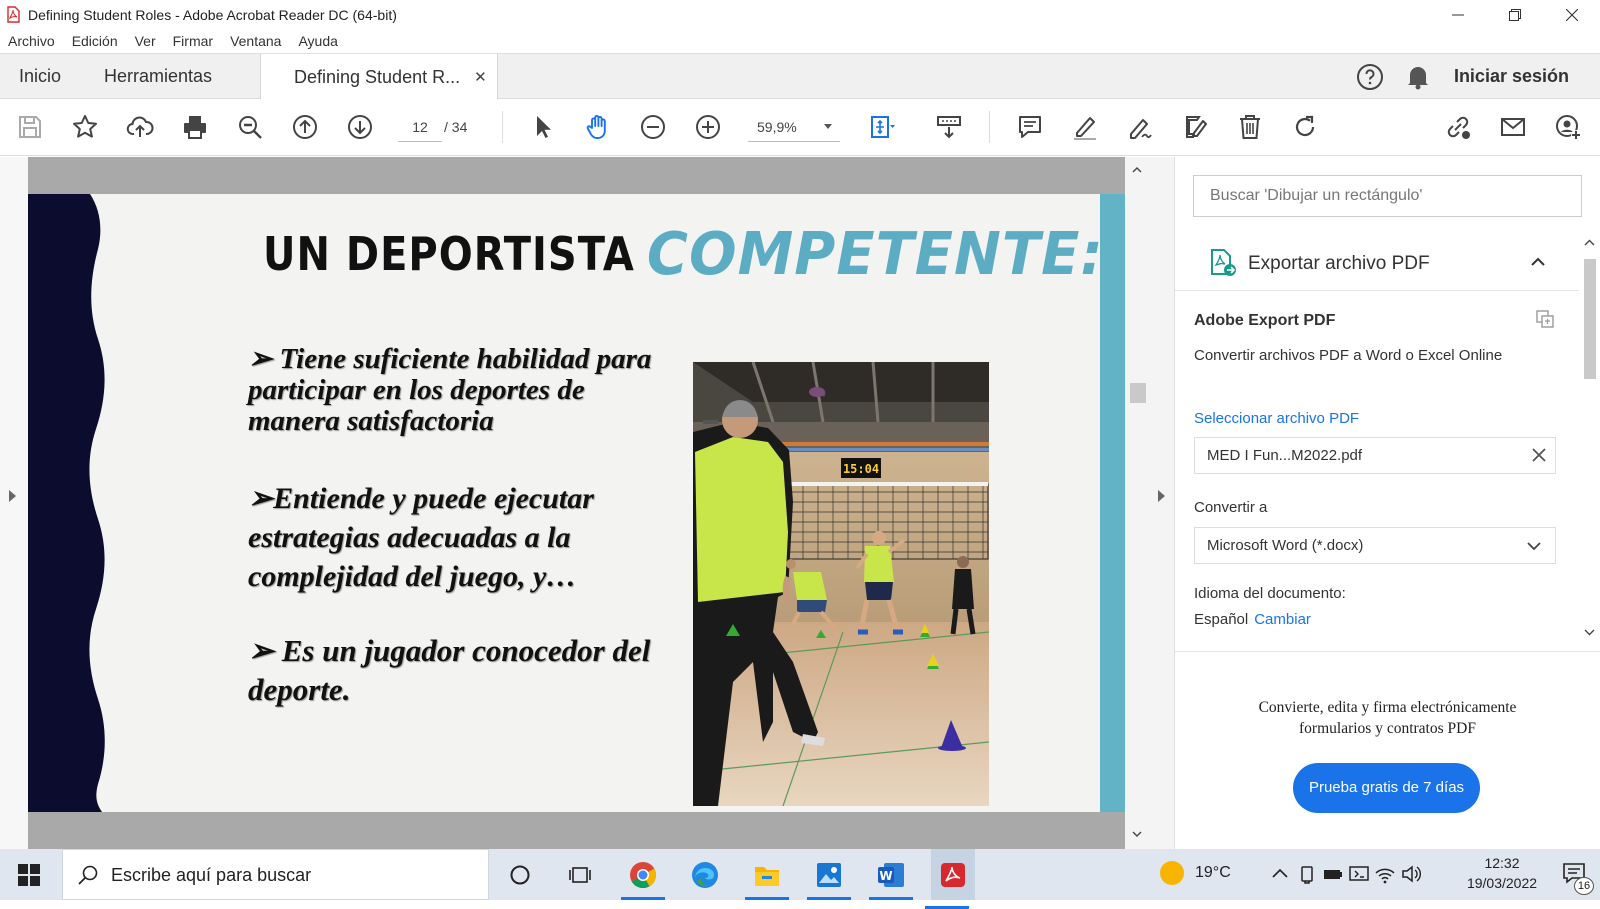 The image size is (1600, 909). Describe the element at coordinates (1333, 874) in the screenshot. I see `battery-icon` at that location.